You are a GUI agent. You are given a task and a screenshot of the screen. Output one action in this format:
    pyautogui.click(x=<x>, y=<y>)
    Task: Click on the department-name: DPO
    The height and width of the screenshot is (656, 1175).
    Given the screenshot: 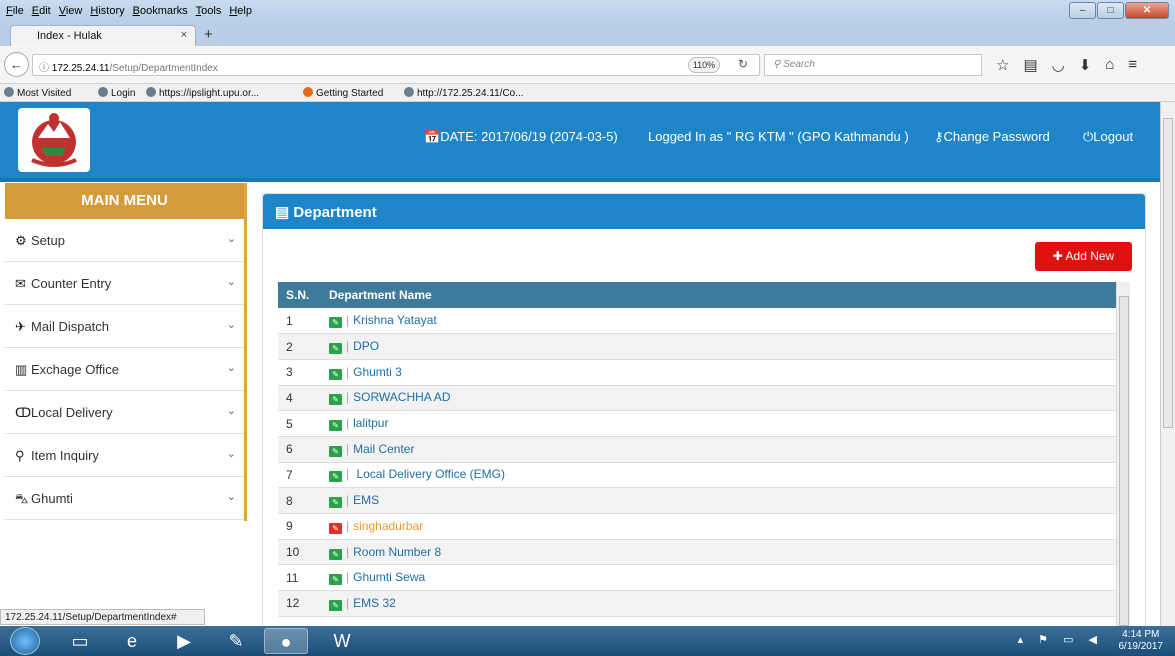 What is the action you would take?
    pyautogui.click(x=366, y=346)
    